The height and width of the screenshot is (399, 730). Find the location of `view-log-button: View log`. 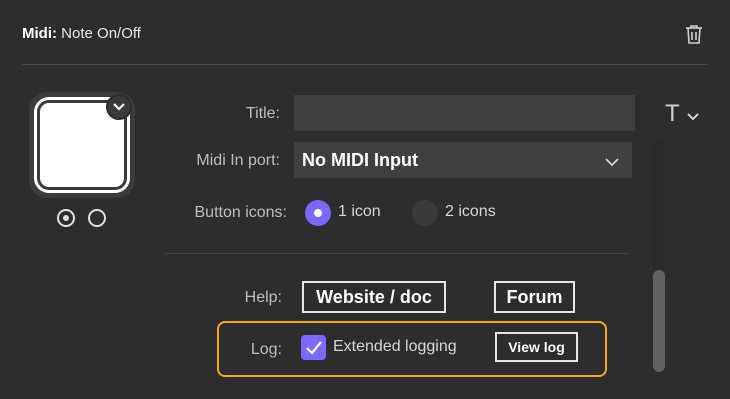

view-log-button: View log is located at coordinates (536, 347).